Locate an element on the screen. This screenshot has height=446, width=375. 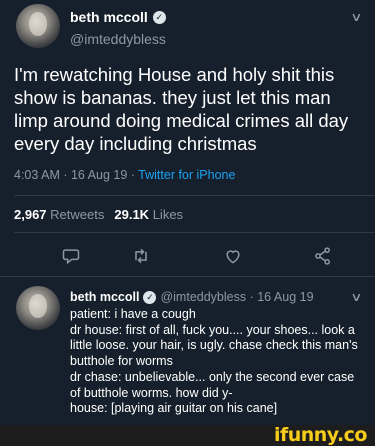
retweets-count: 2,967 is located at coordinates (30, 214).